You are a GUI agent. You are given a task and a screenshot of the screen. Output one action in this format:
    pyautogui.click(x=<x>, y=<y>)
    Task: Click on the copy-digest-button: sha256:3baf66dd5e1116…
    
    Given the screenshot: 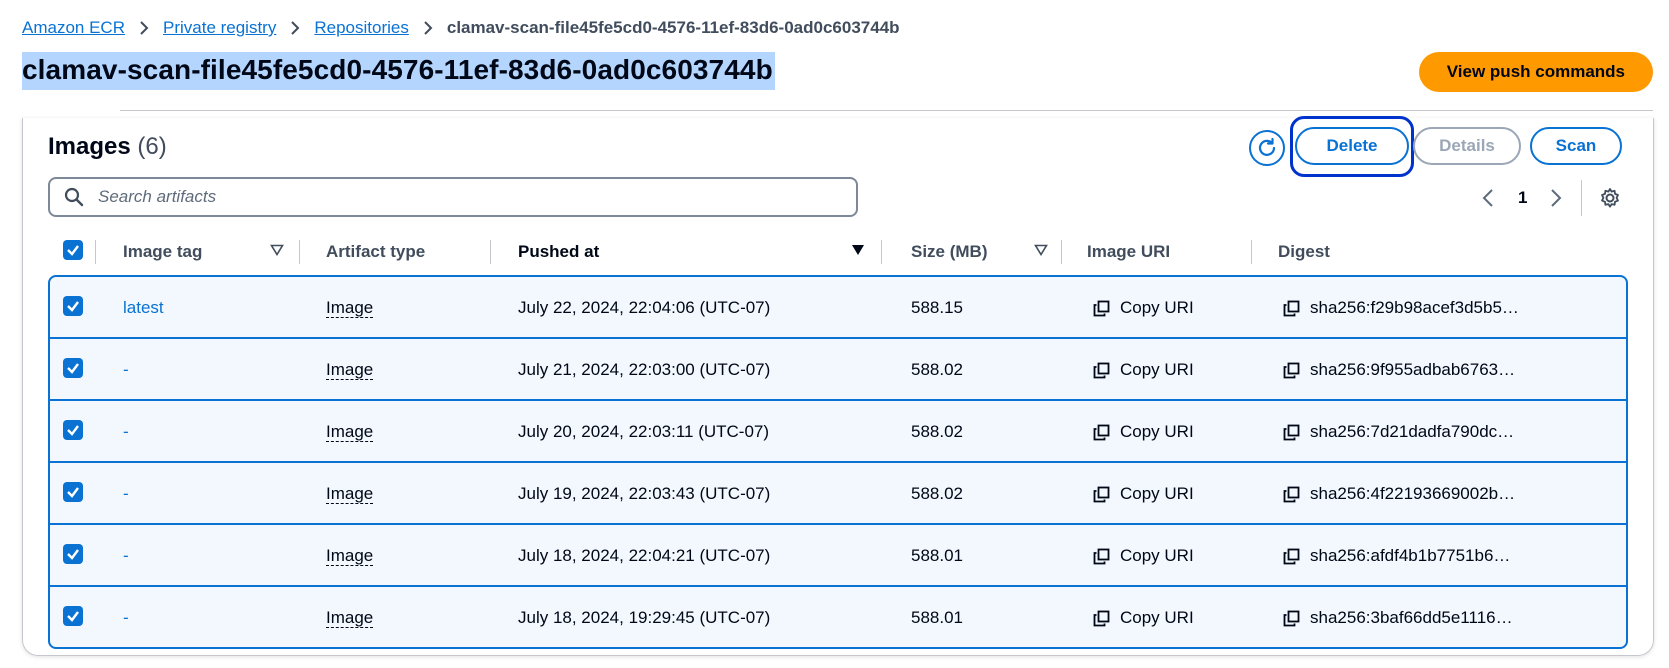 What is the action you would take?
    pyautogui.click(x=1398, y=618)
    